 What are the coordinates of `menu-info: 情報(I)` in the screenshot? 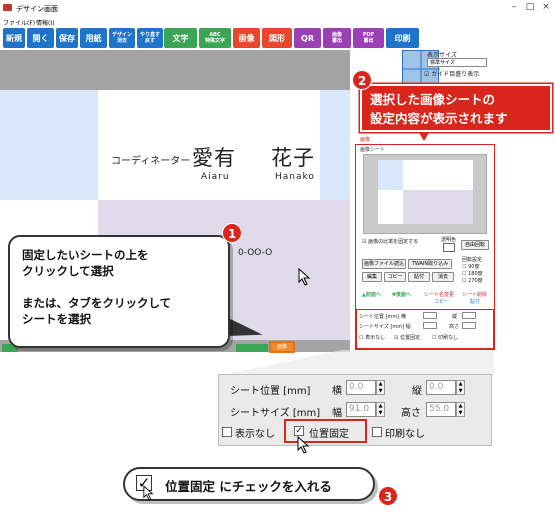 It's located at (45, 22).